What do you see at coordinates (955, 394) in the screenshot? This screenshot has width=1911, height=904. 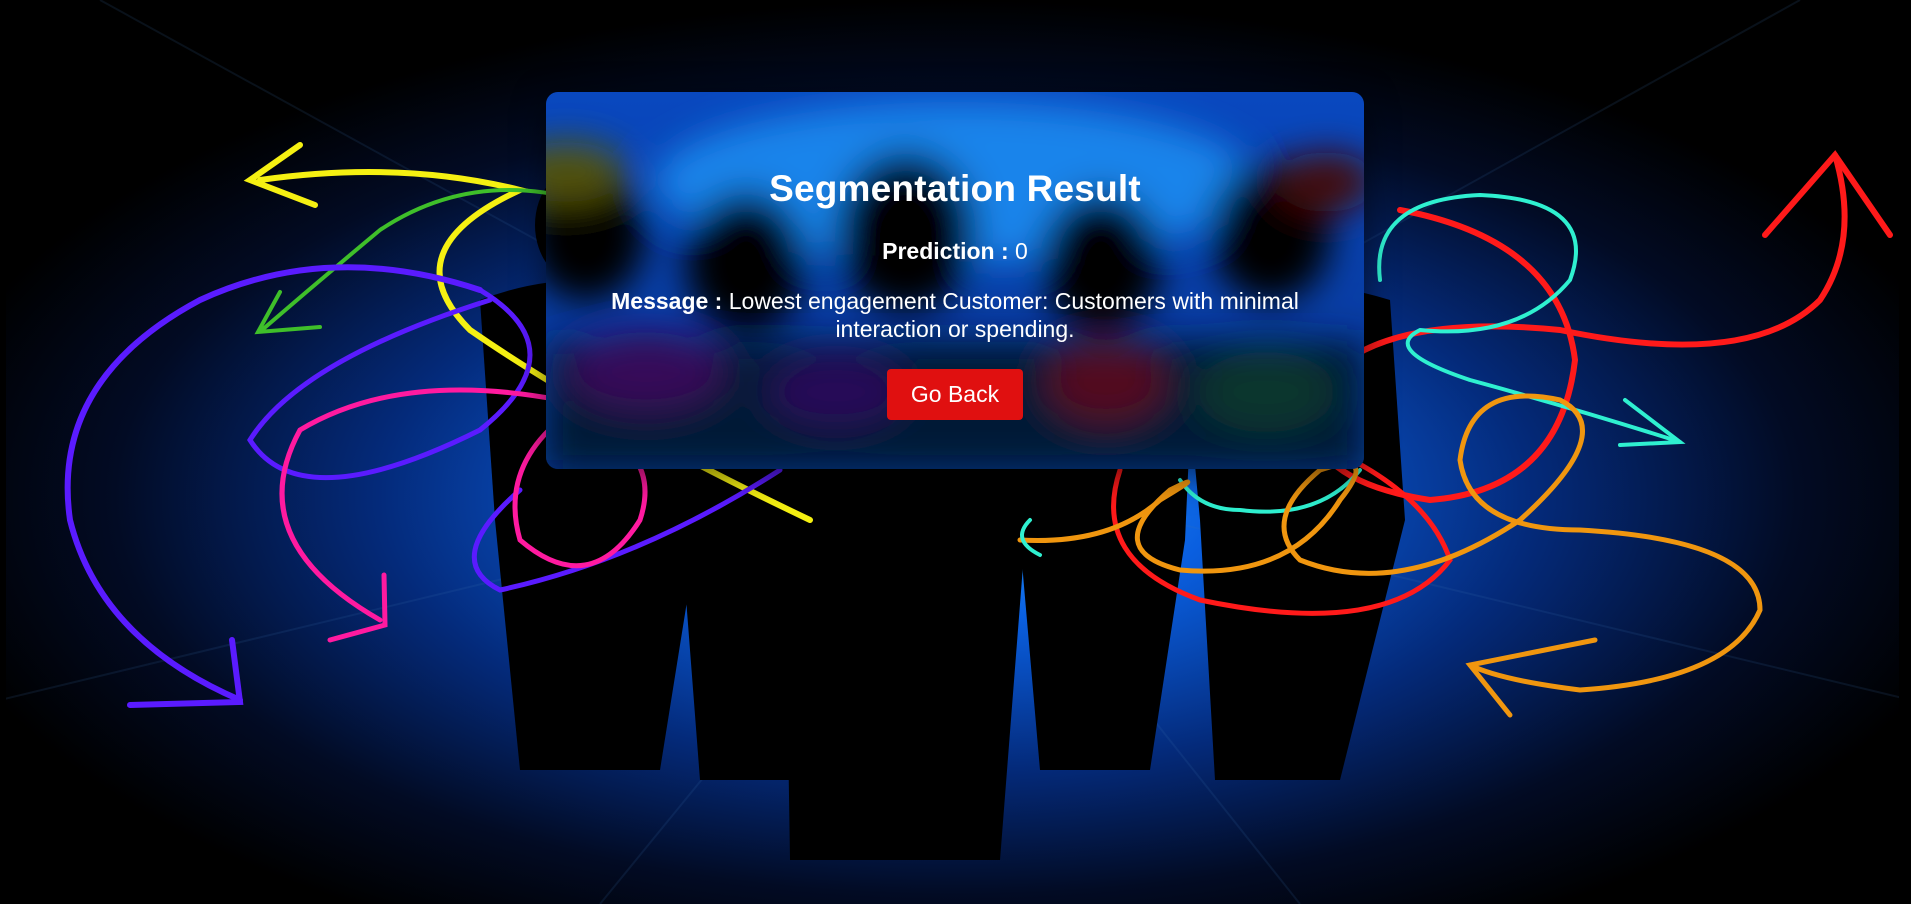 I see `go-back-button: Go Back` at bounding box center [955, 394].